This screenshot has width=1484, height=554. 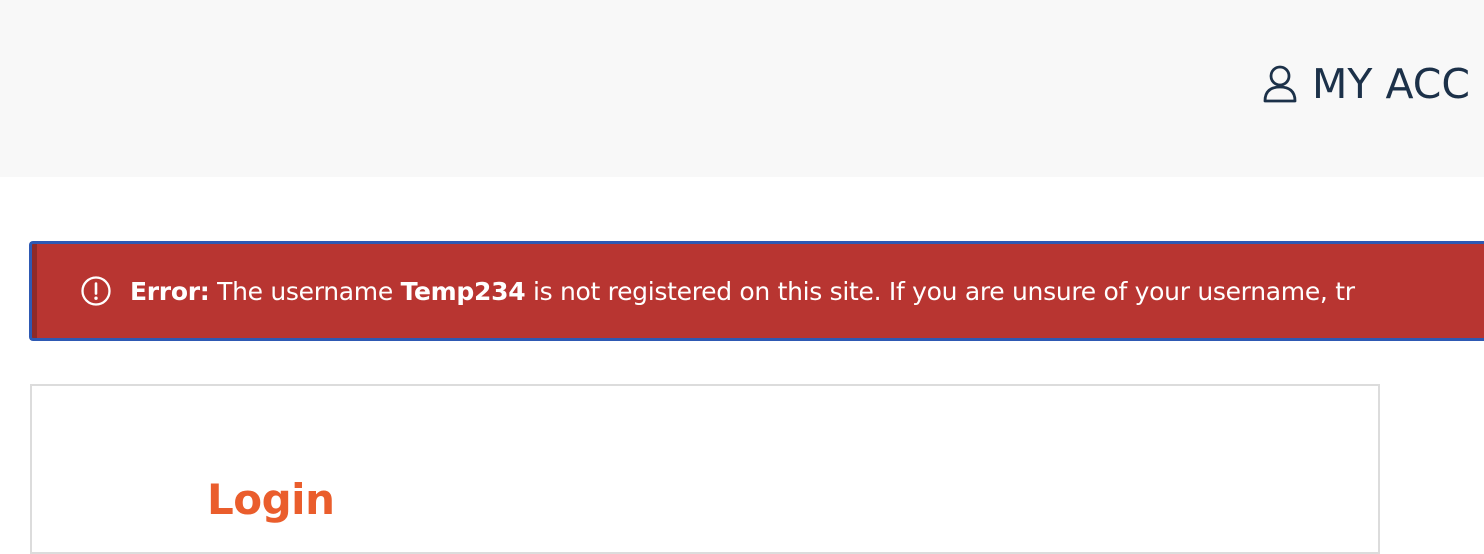 What do you see at coordinates (271, 499) in the screenshot?
I see `login-title: Login` at bounding box center [271, 499].